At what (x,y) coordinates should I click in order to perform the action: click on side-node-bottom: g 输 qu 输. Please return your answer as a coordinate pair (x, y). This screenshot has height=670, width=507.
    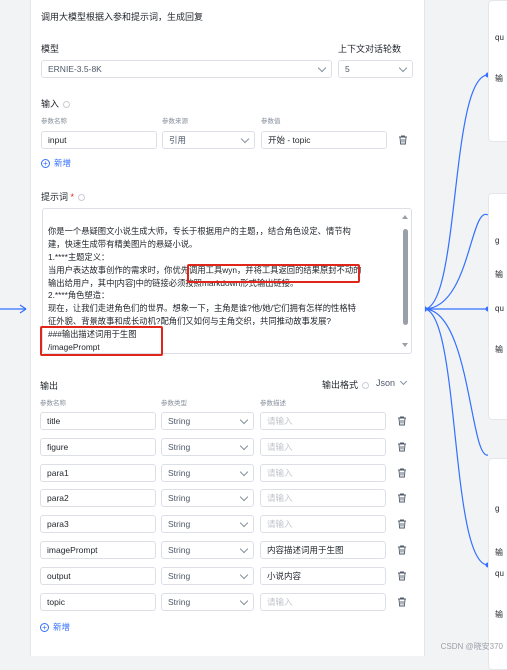
    Looking at the image, I should click on (497, 564).